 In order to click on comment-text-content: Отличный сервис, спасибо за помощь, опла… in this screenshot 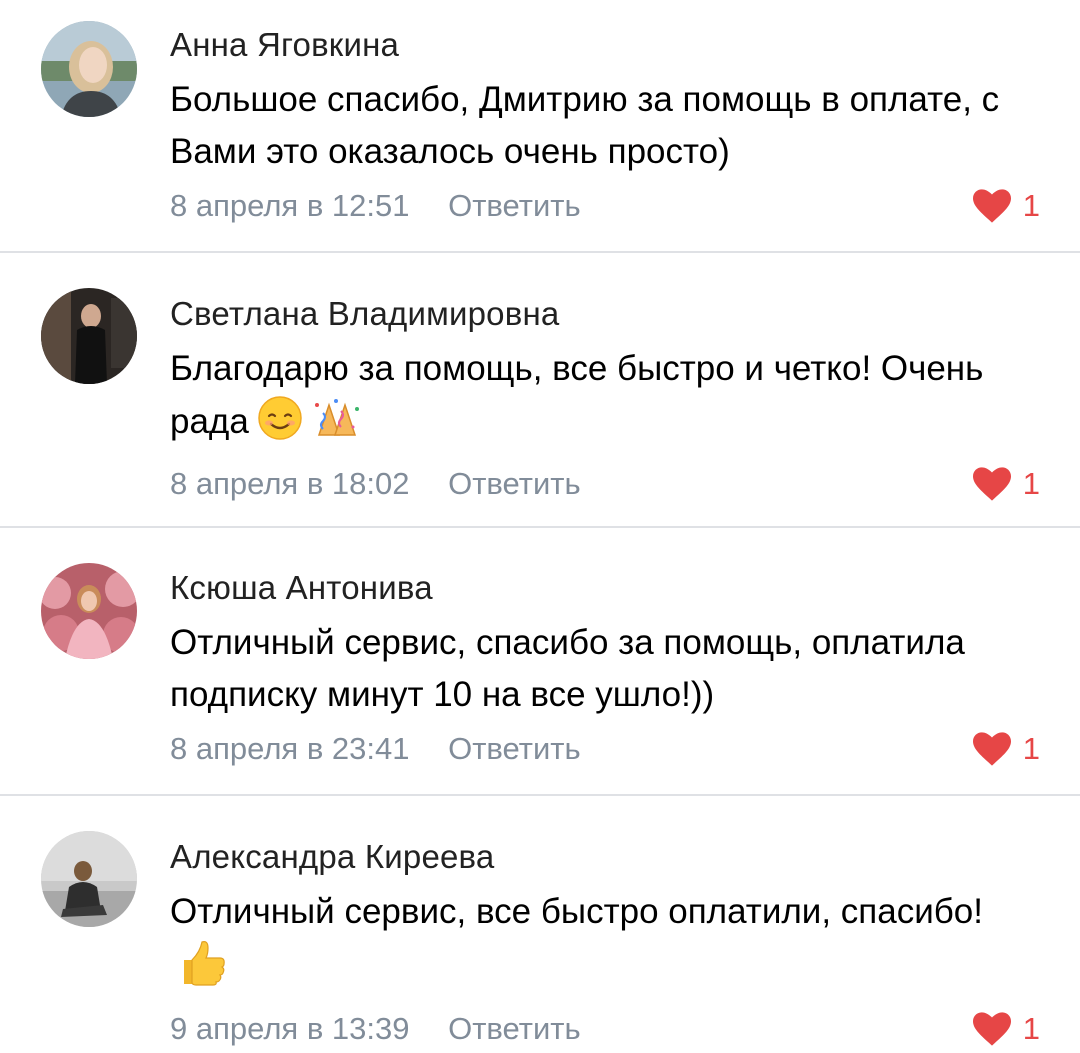, I will do `click(567, 668)`.